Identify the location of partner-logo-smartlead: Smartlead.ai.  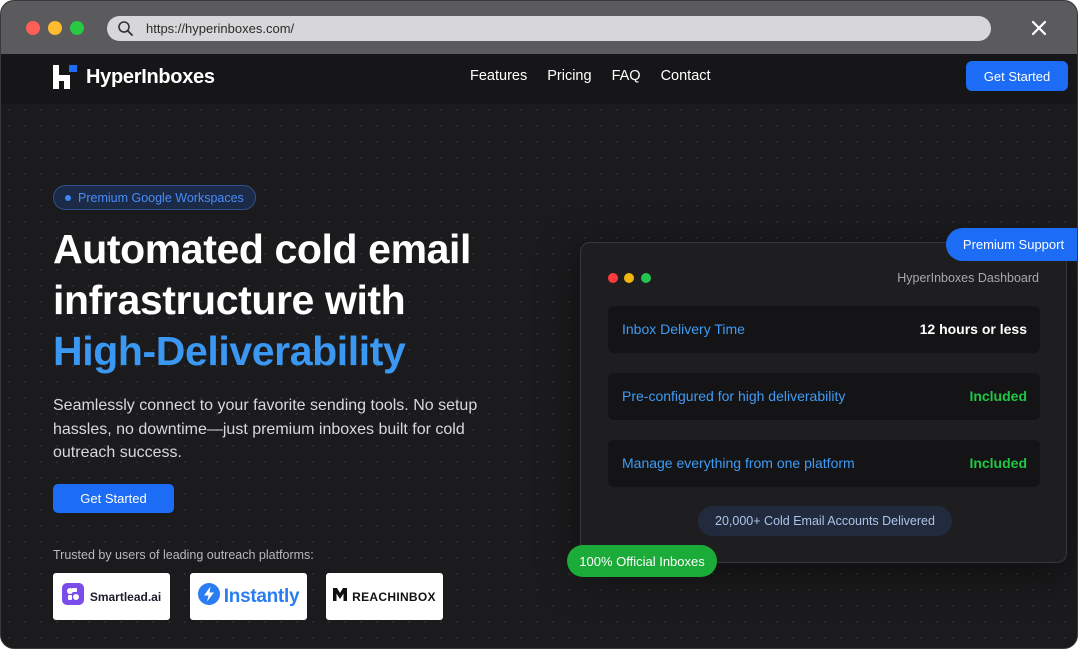
(111, 596).